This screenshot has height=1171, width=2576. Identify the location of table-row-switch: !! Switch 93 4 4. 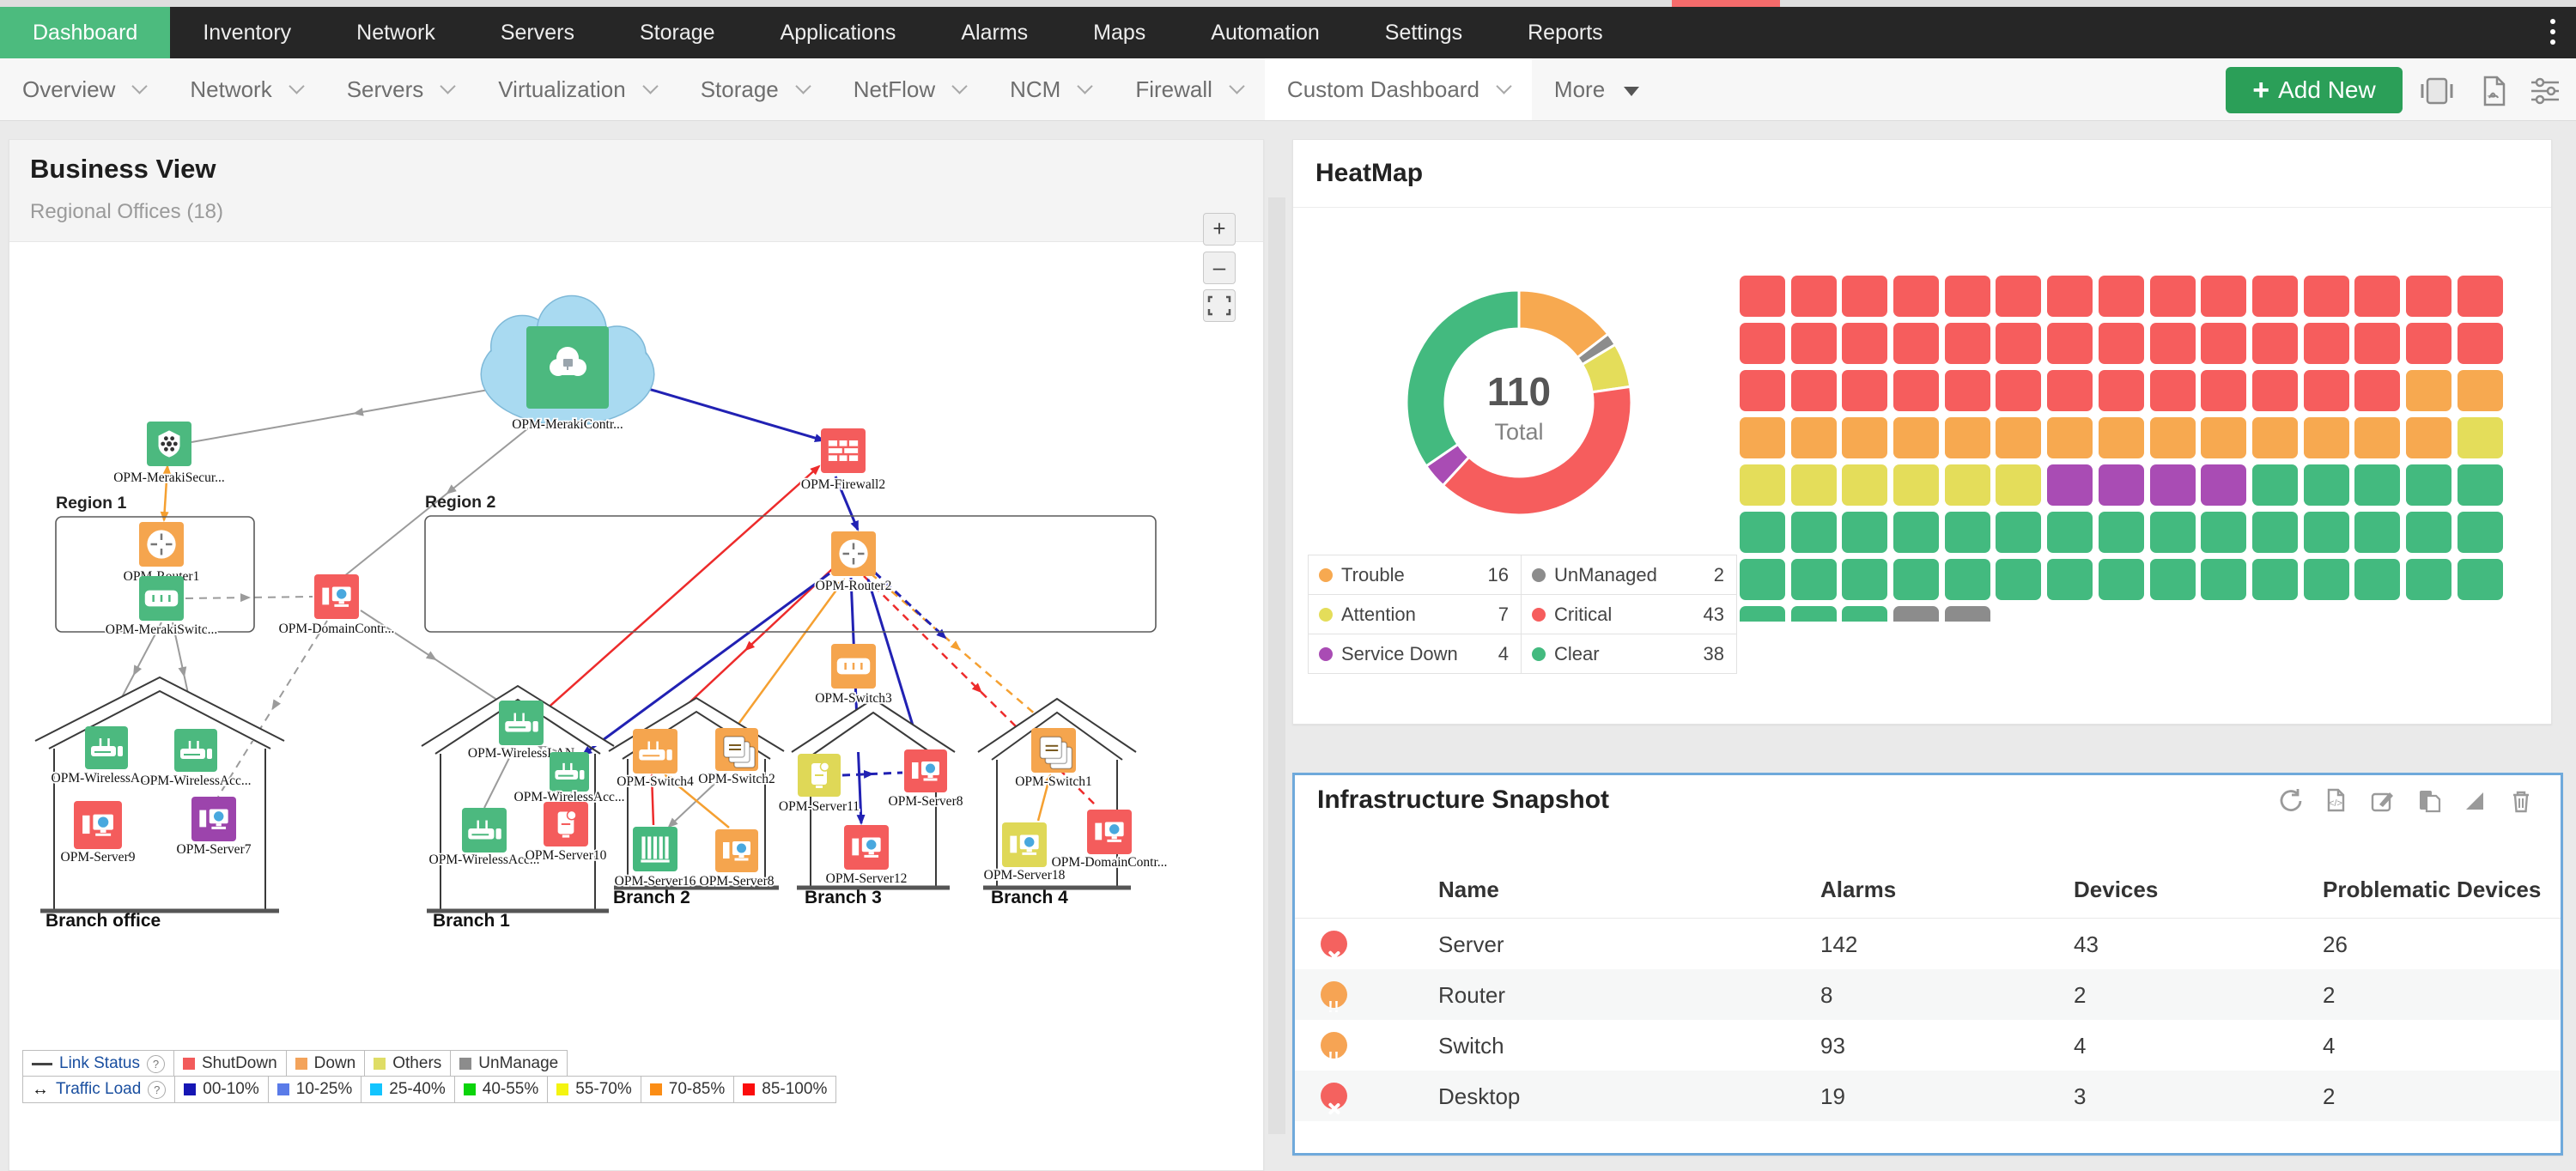
(1928, 1045).